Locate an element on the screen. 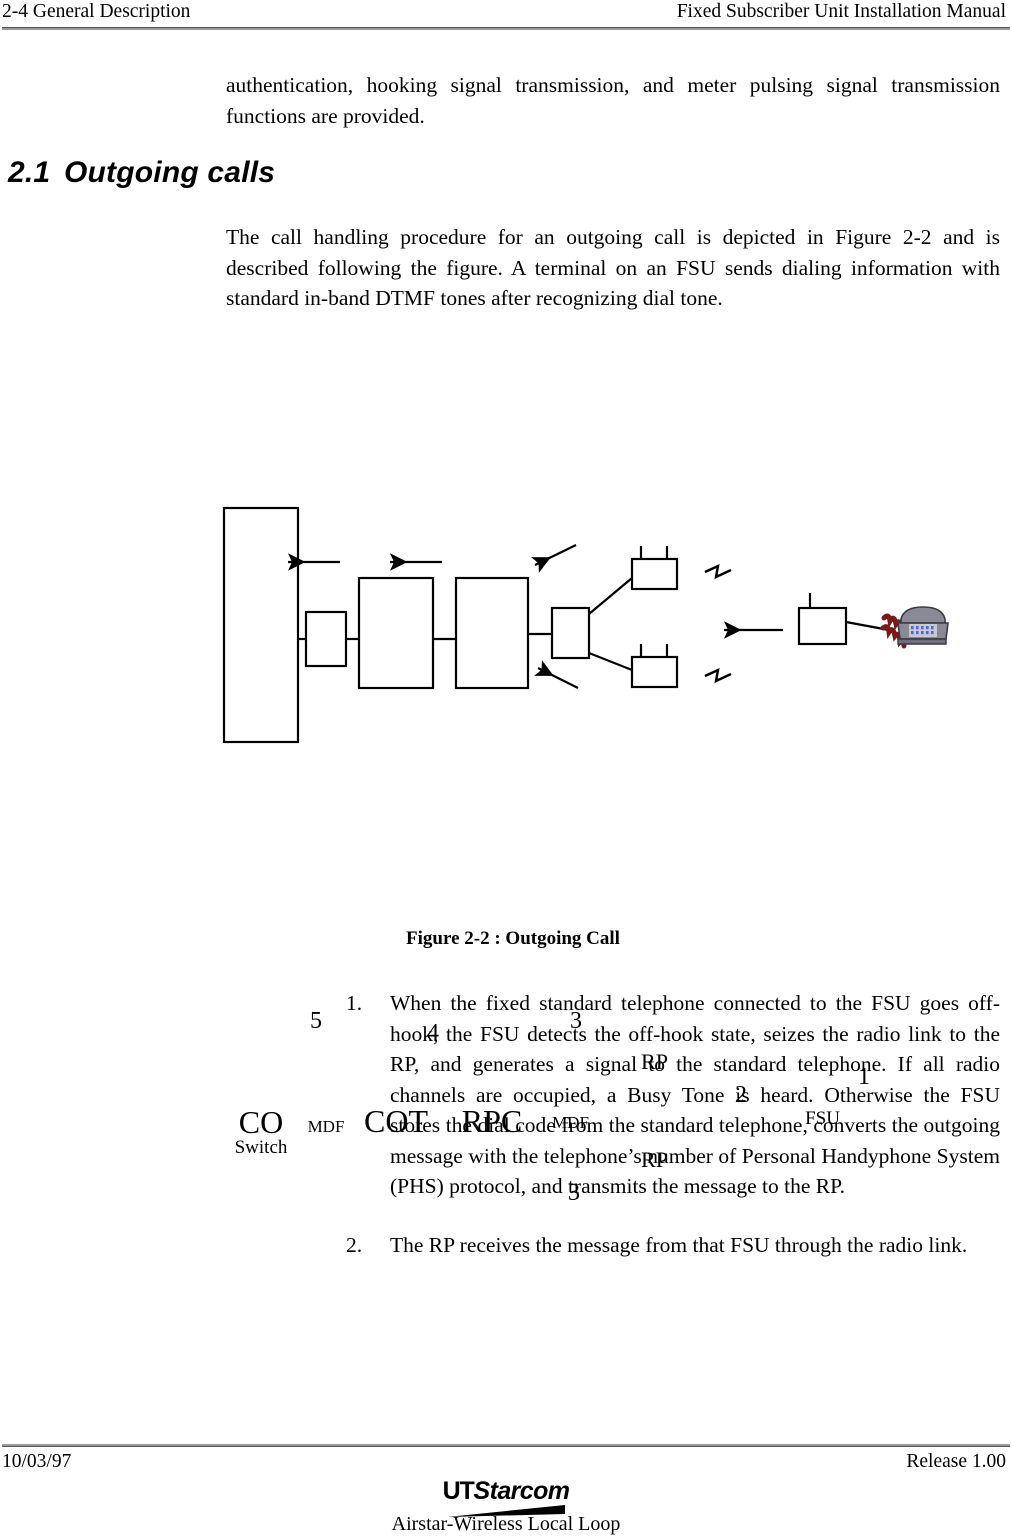 Image resolution: width=1012 pixels, height=1540 pixels. footer-release: Release 1.00 is located at coordinates (956, 1461).